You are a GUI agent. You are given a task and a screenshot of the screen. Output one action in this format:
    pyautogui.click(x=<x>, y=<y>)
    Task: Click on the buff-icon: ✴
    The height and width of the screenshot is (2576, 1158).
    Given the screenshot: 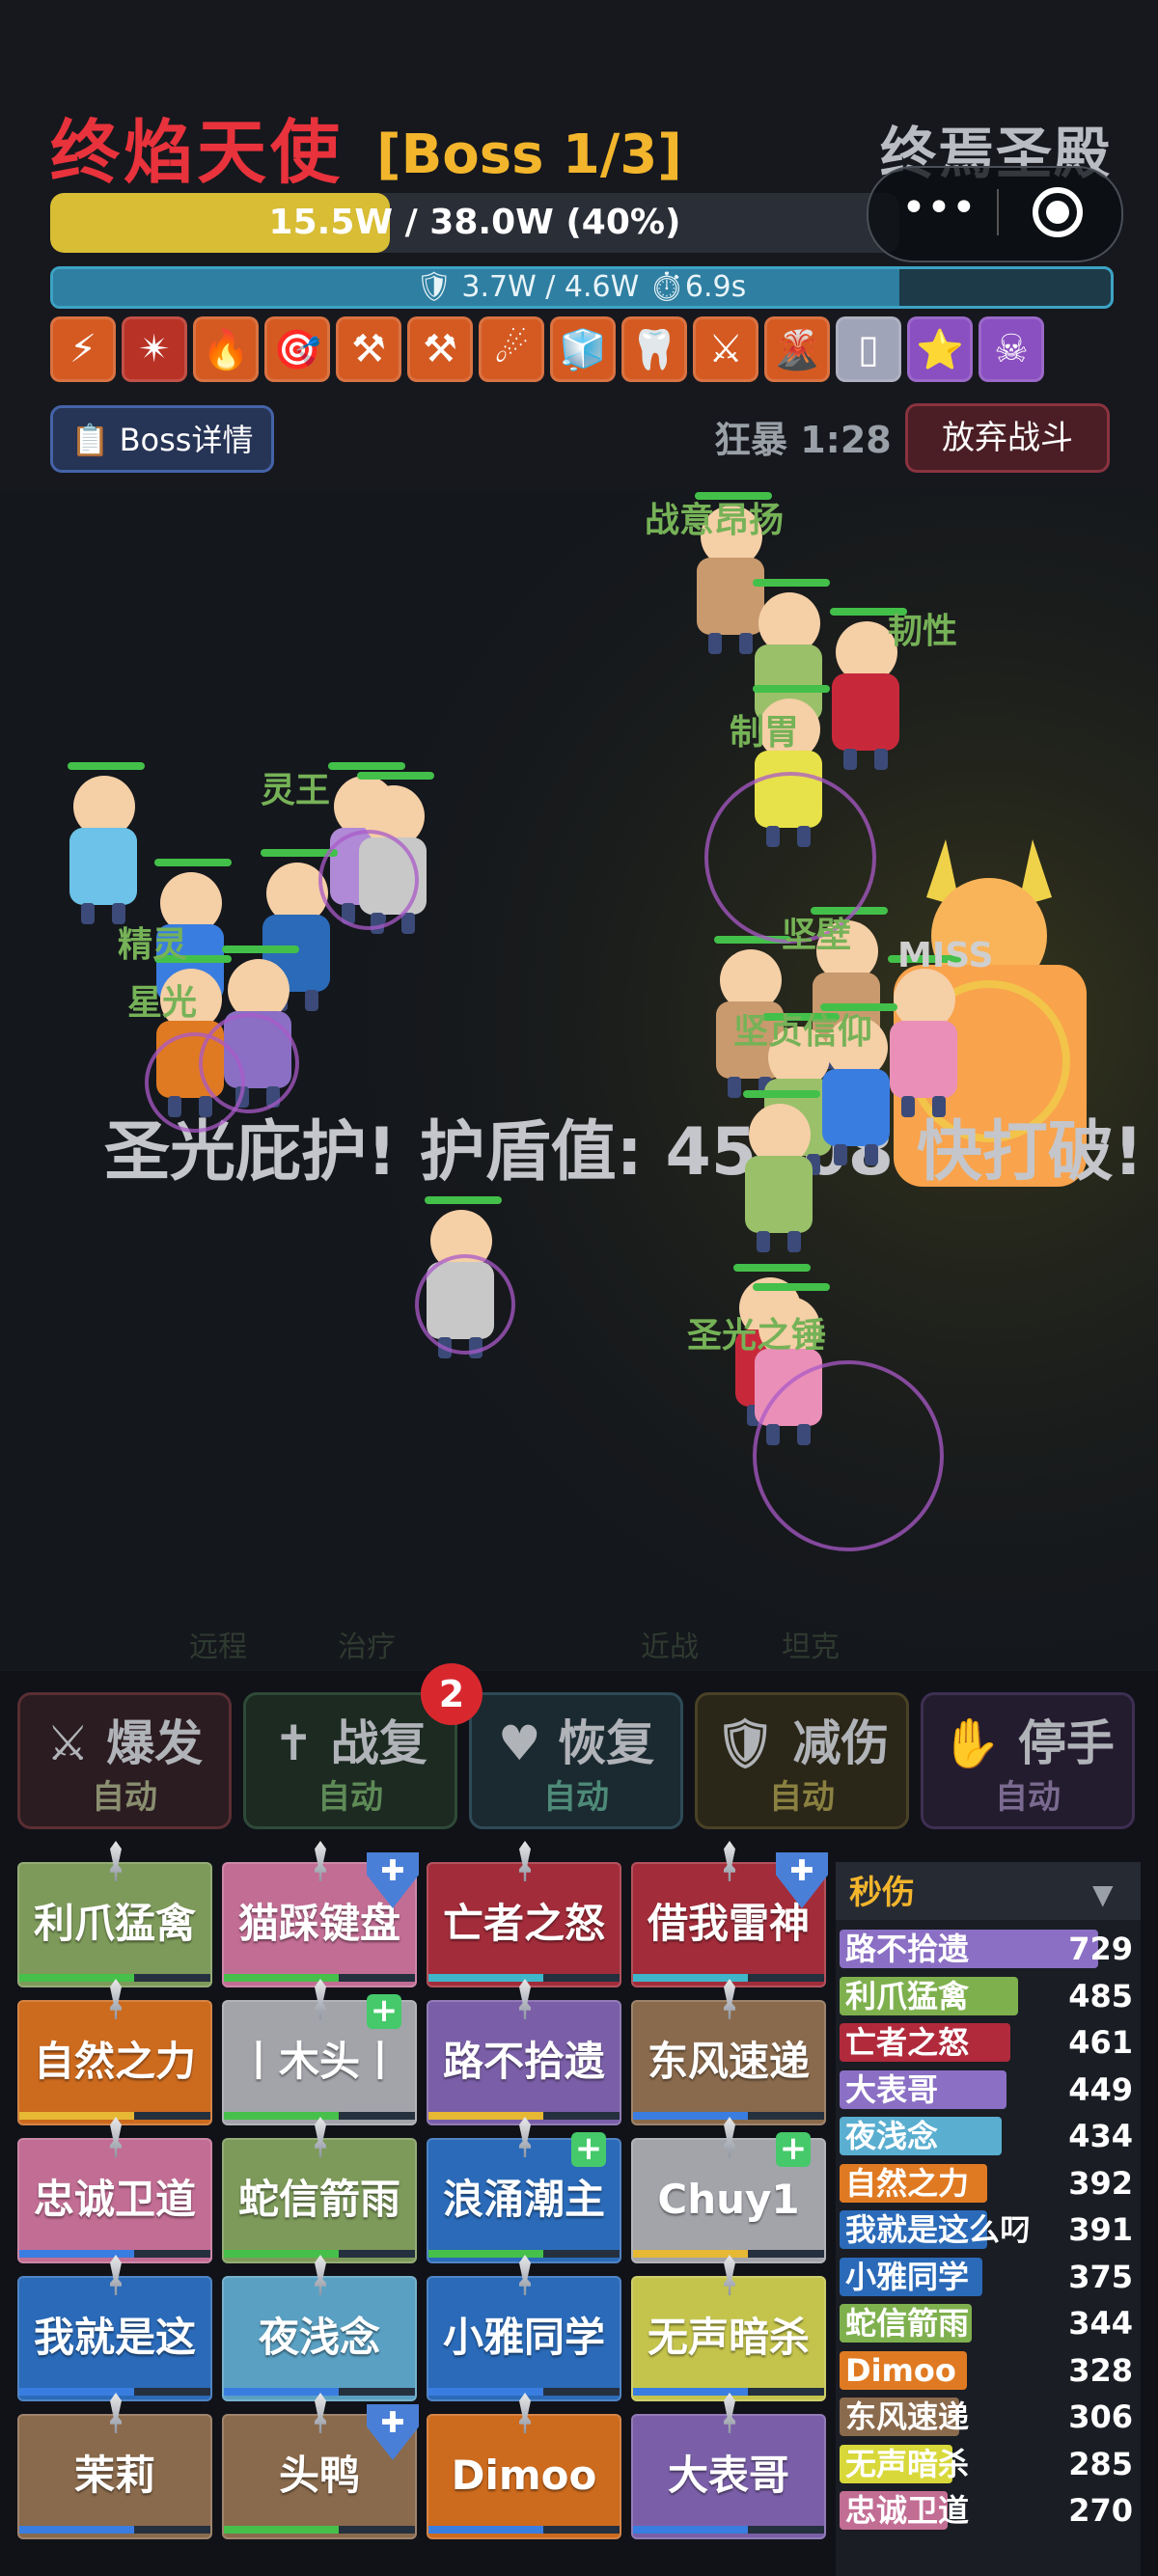 What is the action you would take?
    pyautogui.click(x=154, y=349)
    